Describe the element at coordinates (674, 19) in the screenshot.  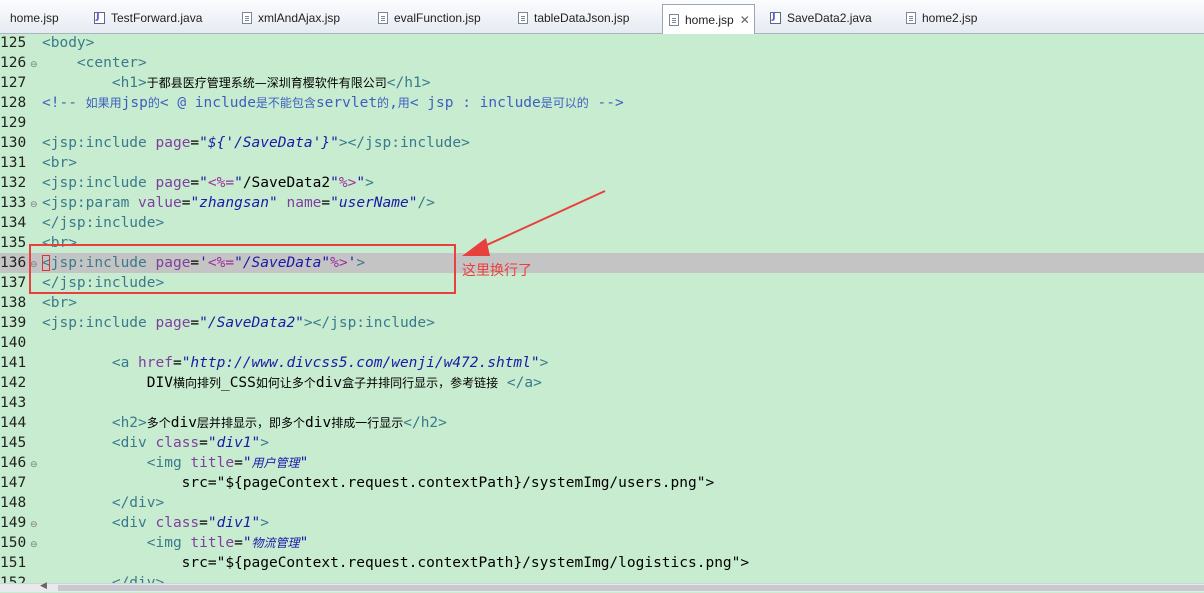
I see `jsp-file-icon` at that location.